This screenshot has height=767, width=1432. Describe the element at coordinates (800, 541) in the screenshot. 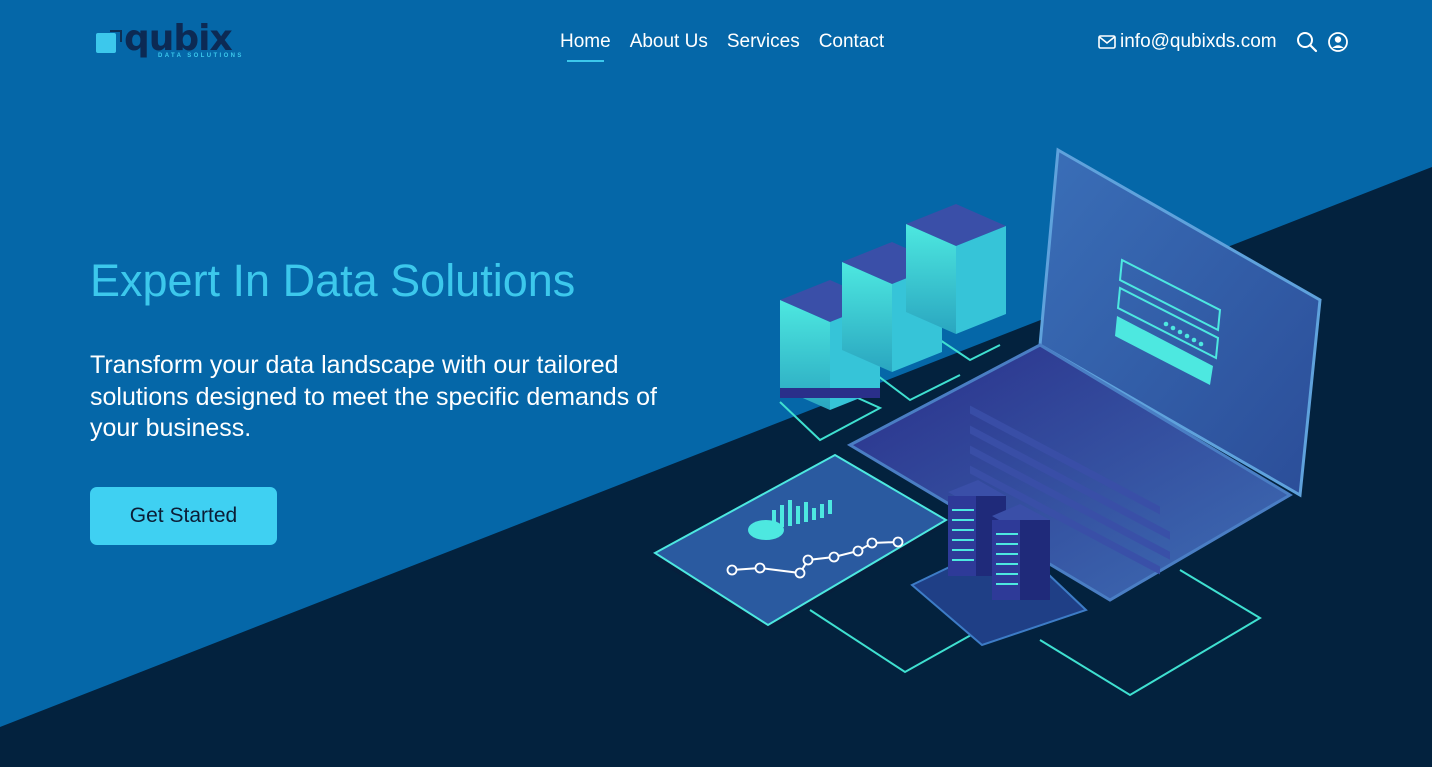

I see `tablet-illustration` at that location.